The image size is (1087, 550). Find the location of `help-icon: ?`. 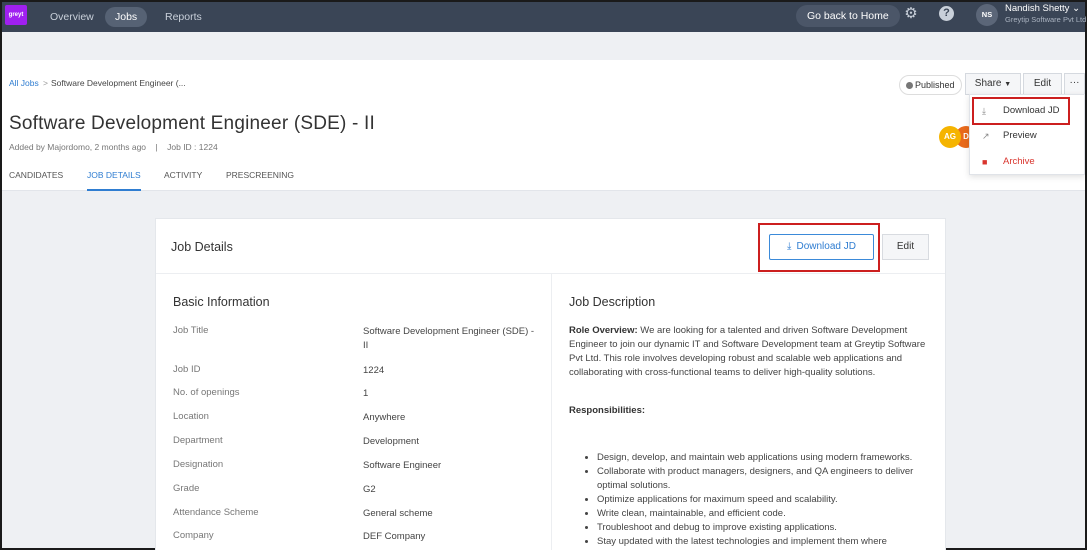

help-icon: ? is located at coordinates (946, 13).